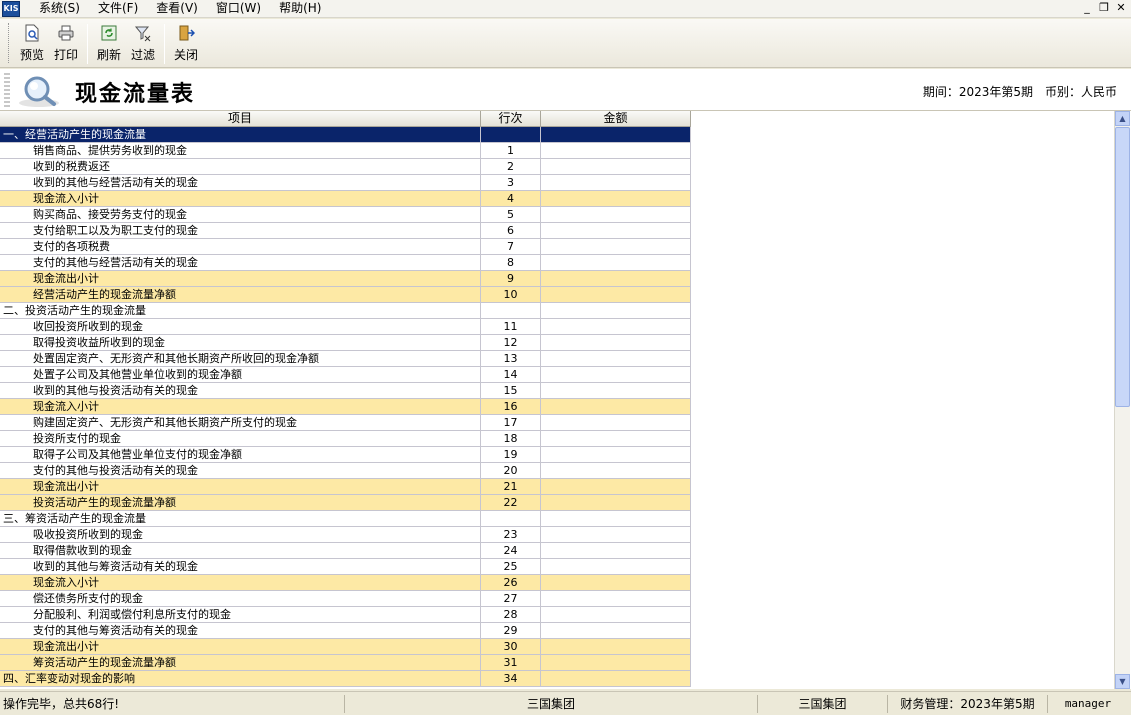  Describe the element at coordinates (511, 166) in the screenshot. I see `row-line-number-cell: 2` at that location.